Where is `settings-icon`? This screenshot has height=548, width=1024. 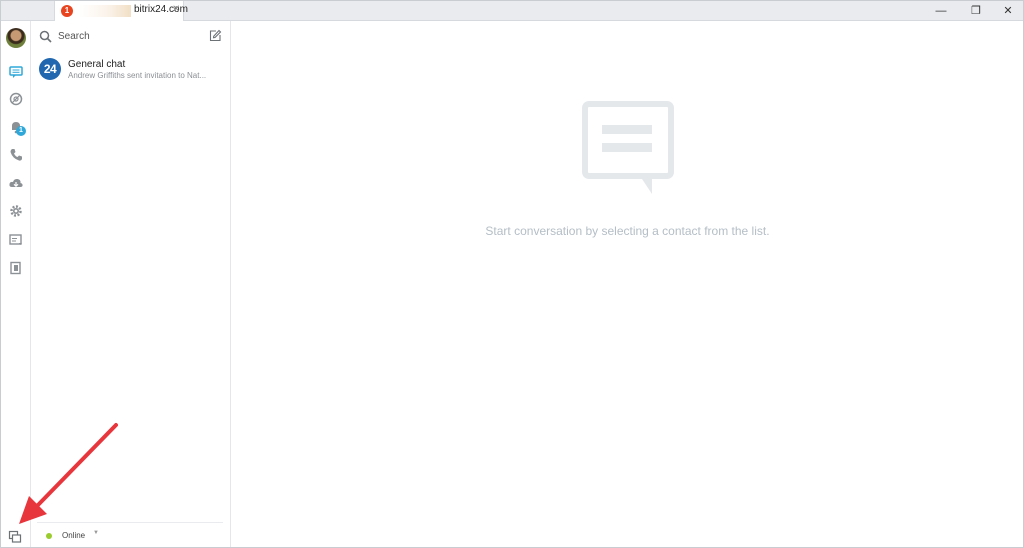
settings-icon is located at coordinates (16, 211).